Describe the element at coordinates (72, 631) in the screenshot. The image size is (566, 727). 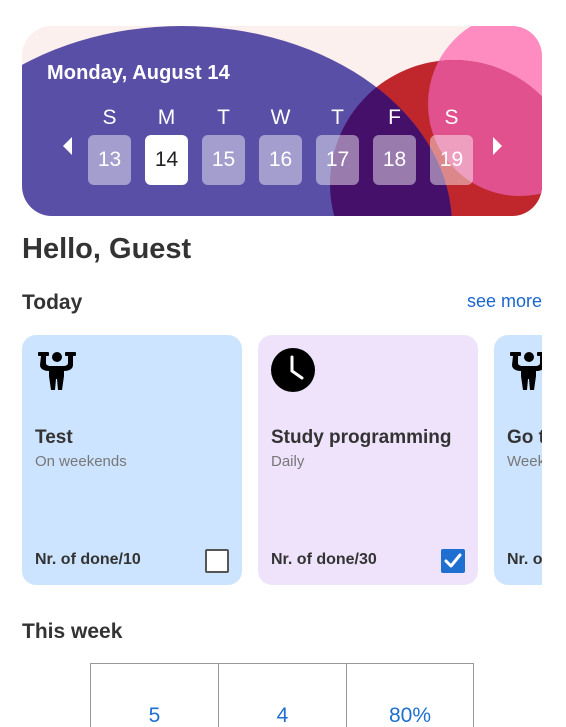
I see `this-week-section-title: This week` at that location.